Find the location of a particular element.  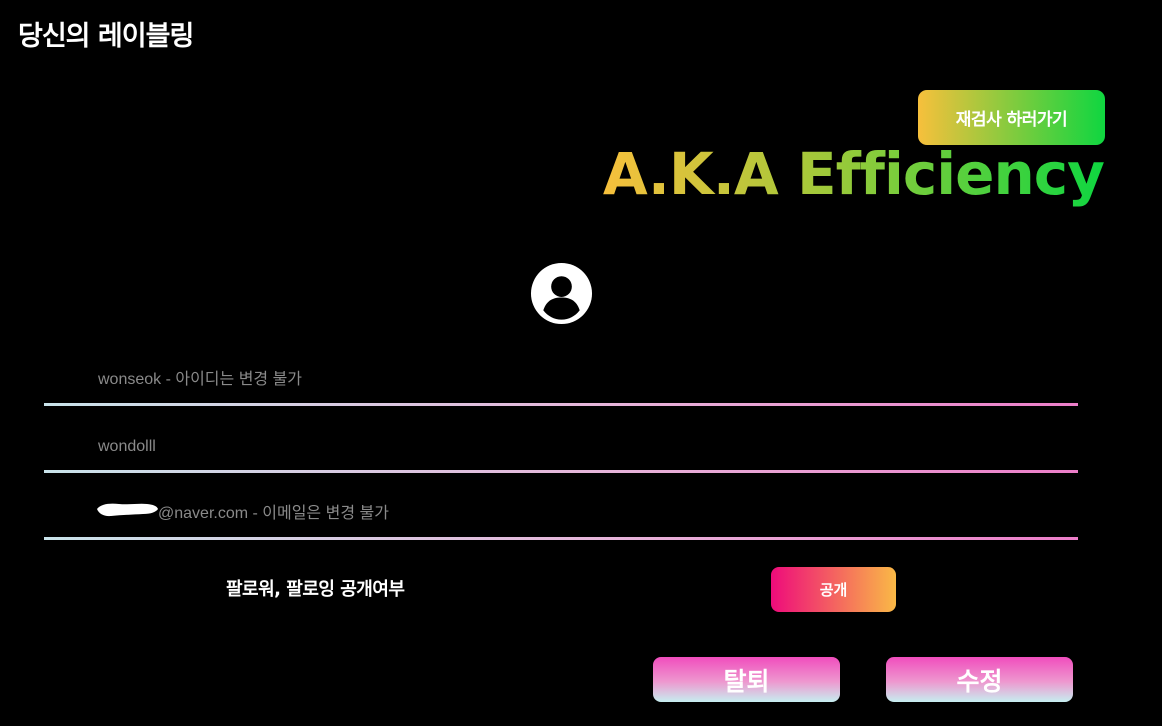

aka-label: A.K.A Efficiency is located at coordinates (853, 174).